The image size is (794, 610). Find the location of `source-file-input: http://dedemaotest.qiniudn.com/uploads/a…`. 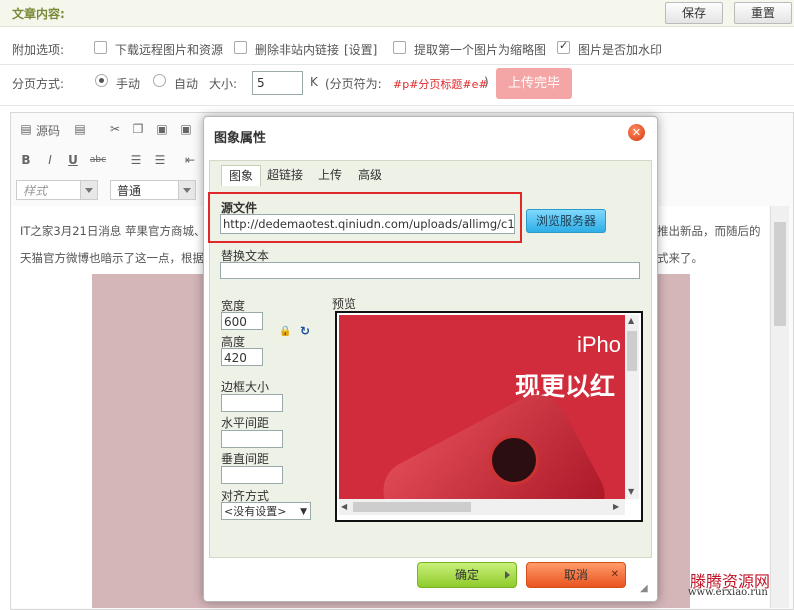

source-file-input: http://dedemaotest.qiniudn.com/uploads/a… is located at coordinates (367, 224).